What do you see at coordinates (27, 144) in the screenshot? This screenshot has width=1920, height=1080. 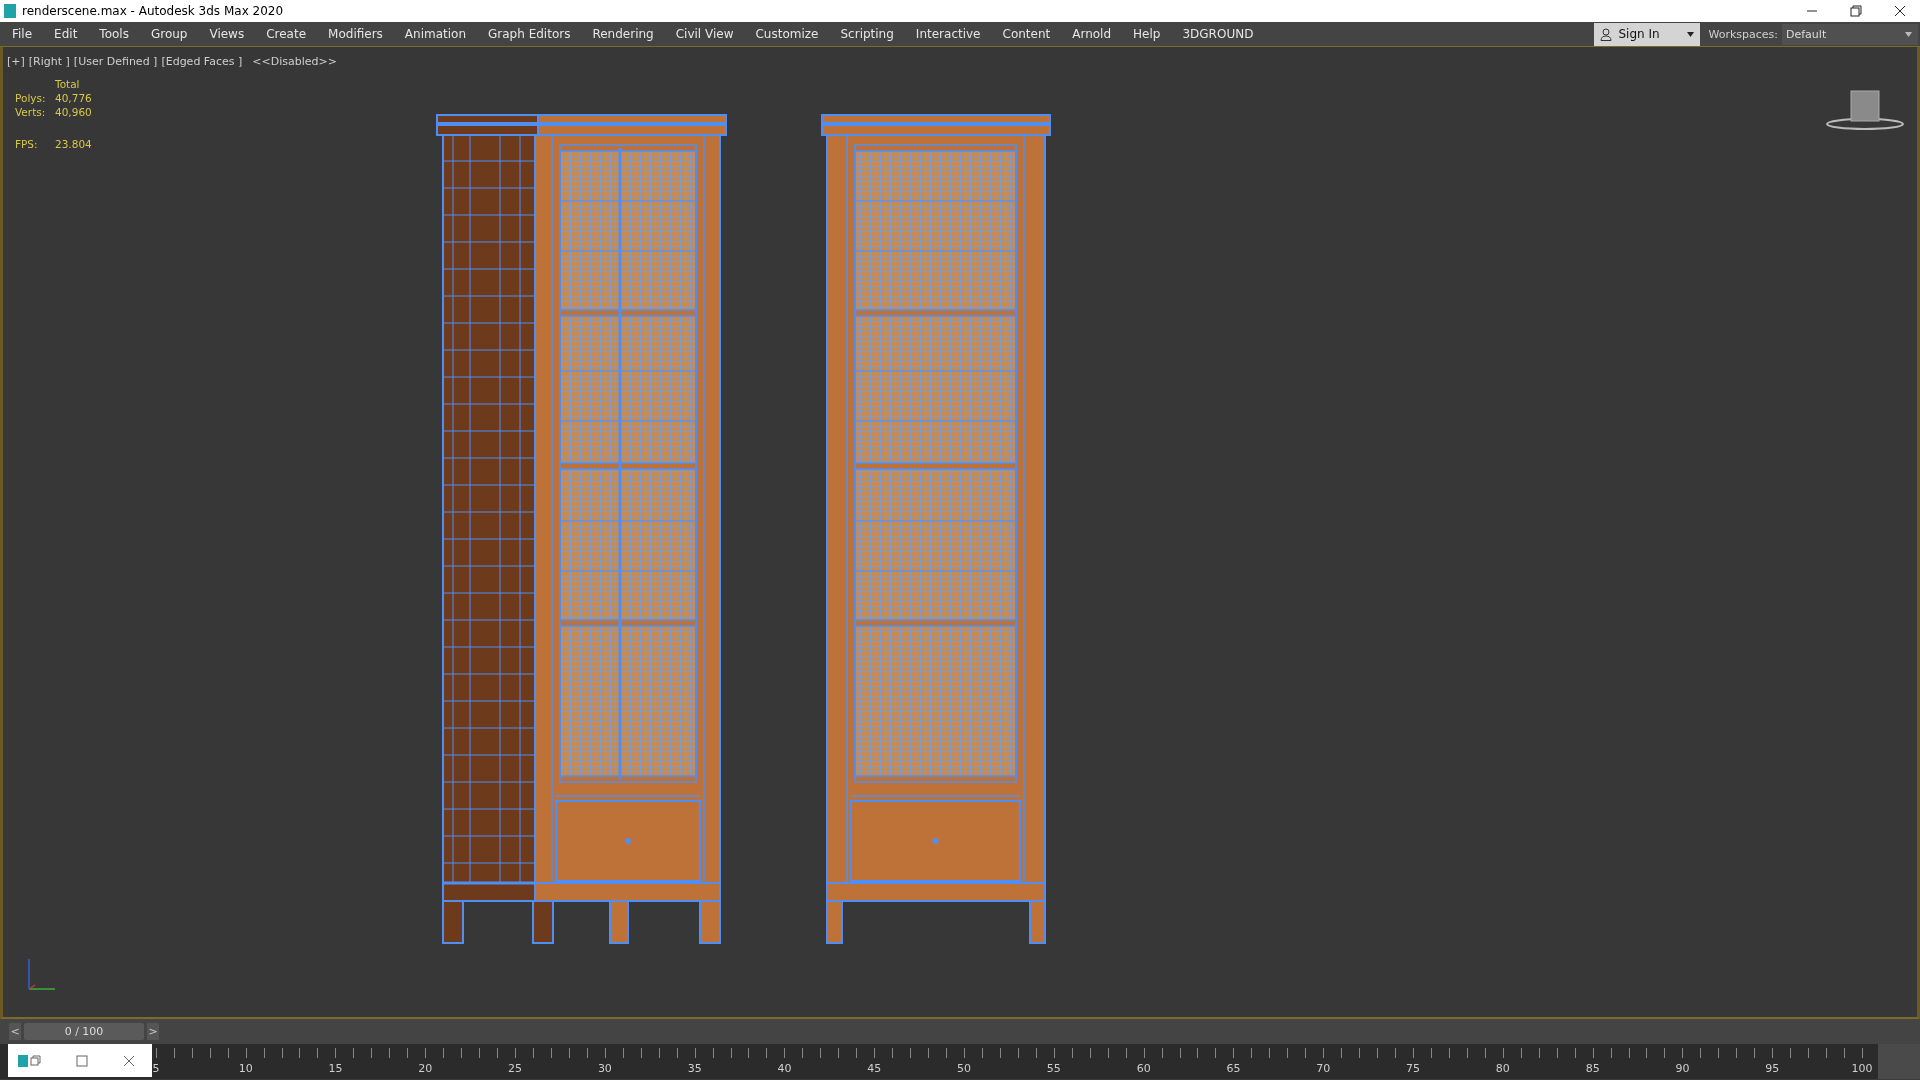 I see `stat-label: FPS:` at bounding box center [27, 144].